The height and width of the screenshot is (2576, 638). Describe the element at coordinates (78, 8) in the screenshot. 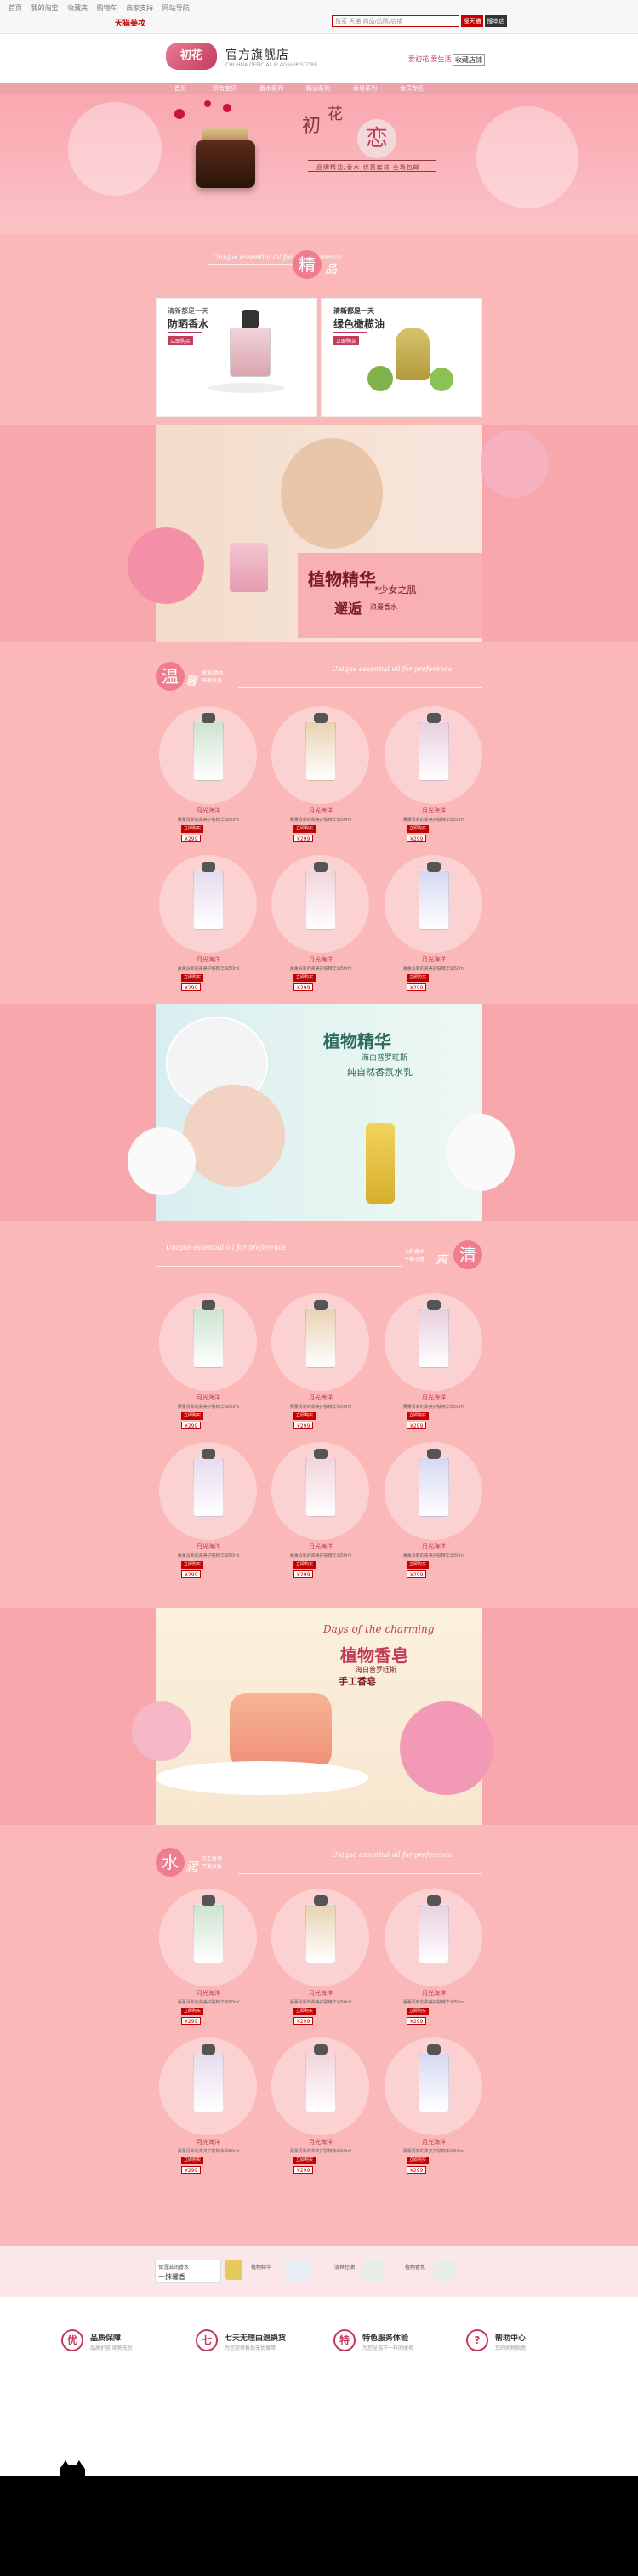

I see `top-link: 收藏夹` at that location.